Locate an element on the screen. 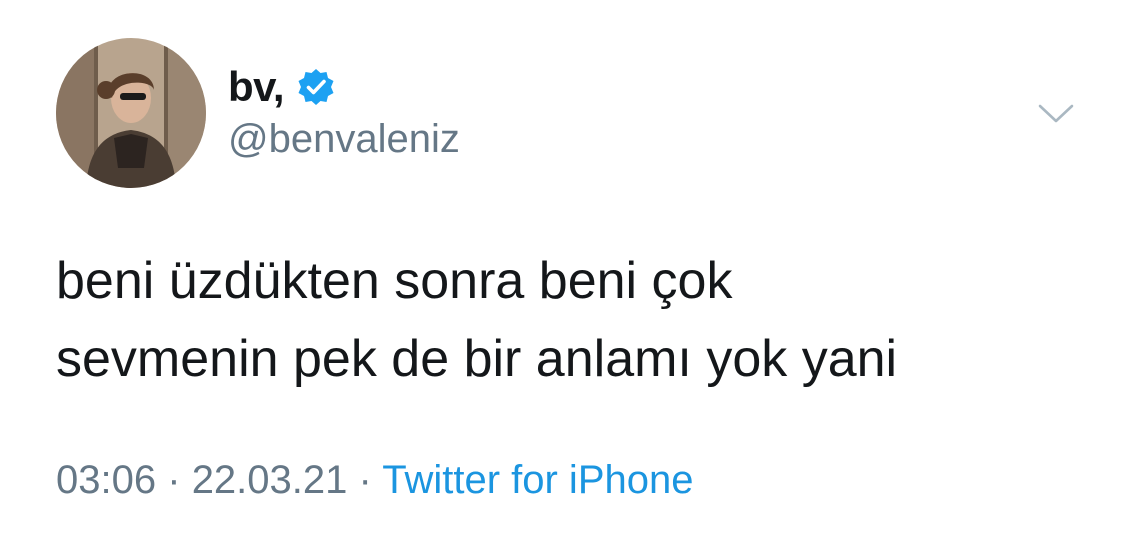 This screenshot has width=1125, height=541. tweet-source-link: Twitter for iPhone is located at coordinates (537, 480).